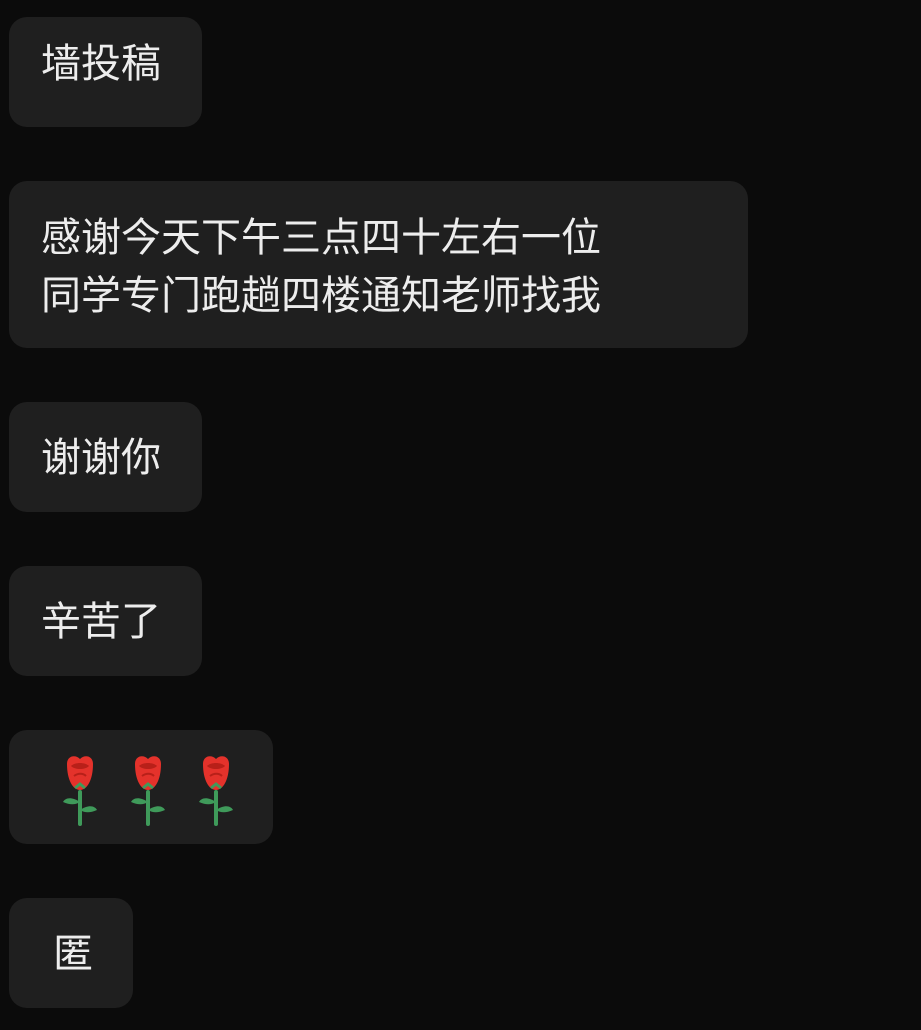 This screenshot has width=921, height=1030. What do you see at coordinates (101, 64) in the screenshot?
I see `message-text: 墙投稿` at bounding box center [101, 64].